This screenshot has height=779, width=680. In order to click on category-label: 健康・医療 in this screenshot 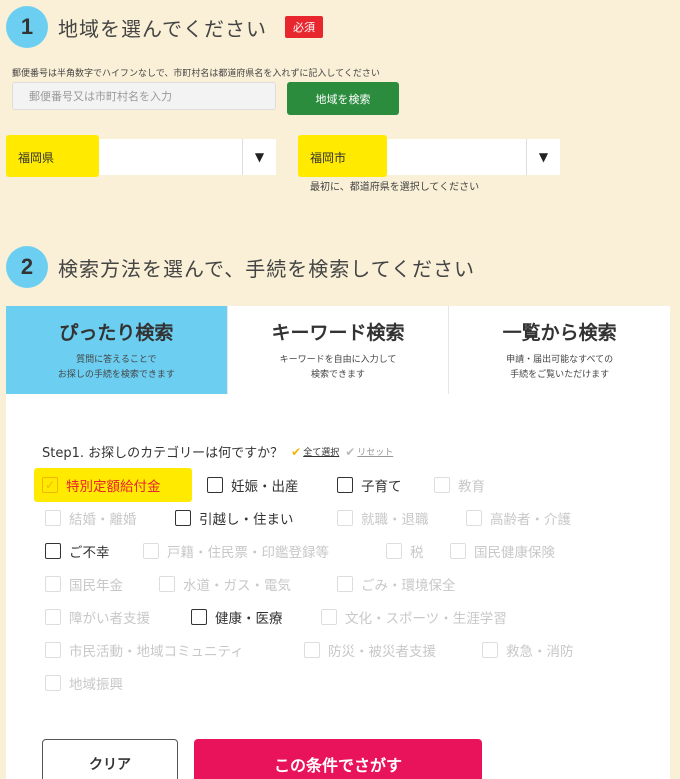, I will do `click(249, 619)`.